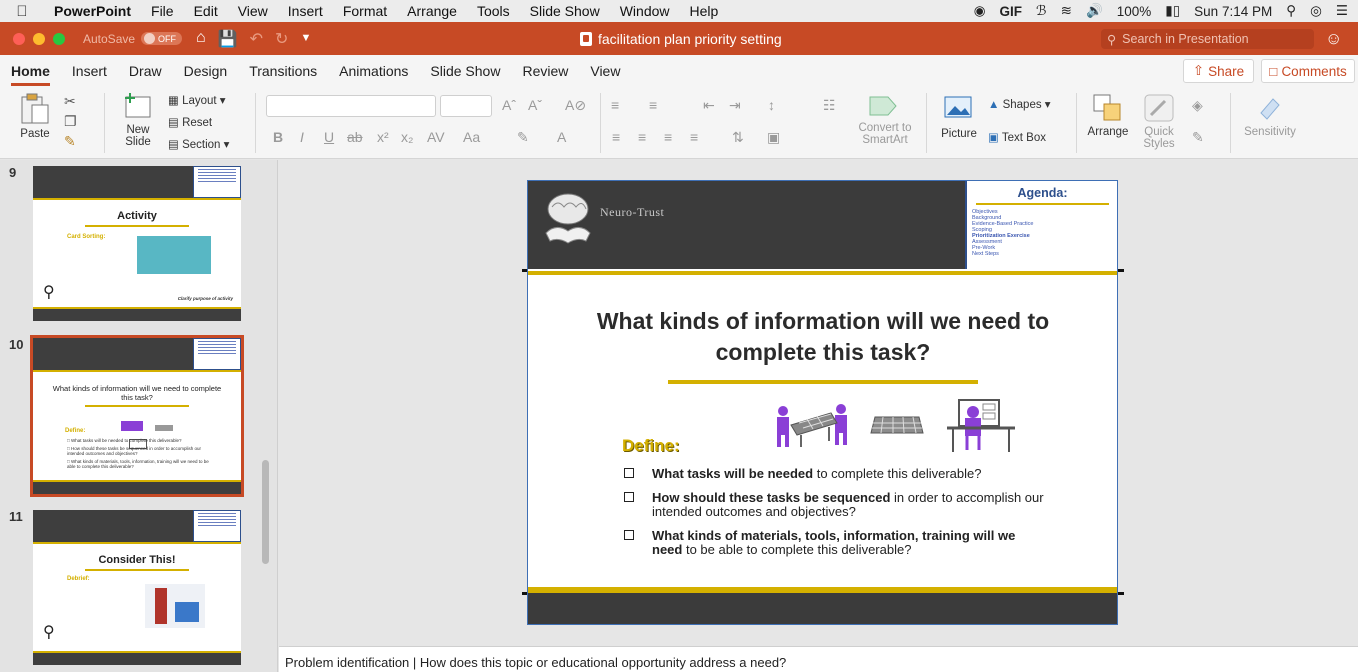  Describe the element at coordinates (1197, 105) in the screenshot. I see `shape-fill-icon: ◈` at that location.